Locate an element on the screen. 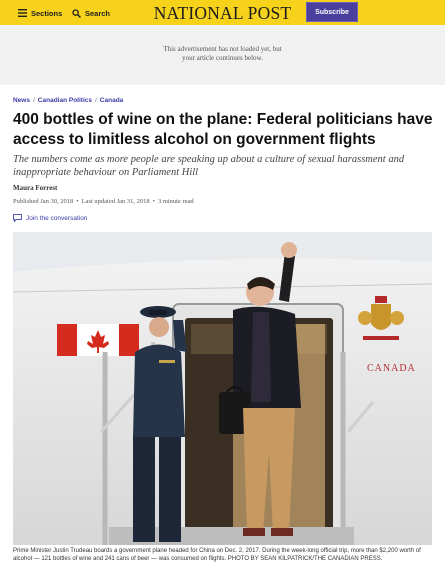  plane-canada-label: CANADA is located at coordinates (391, 368).